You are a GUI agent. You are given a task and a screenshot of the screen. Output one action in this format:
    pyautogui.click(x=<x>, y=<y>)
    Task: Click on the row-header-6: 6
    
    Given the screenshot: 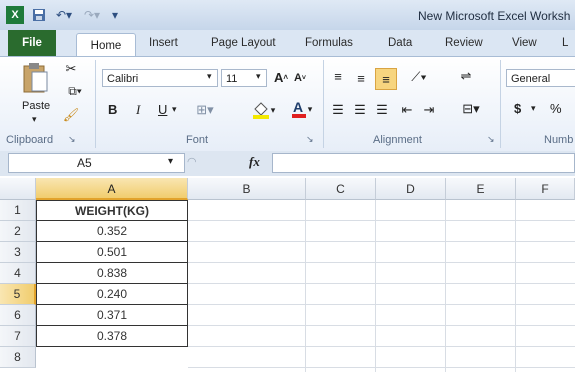 What is the action you would take?
    pyautogui.click(x=18, y=315)
    